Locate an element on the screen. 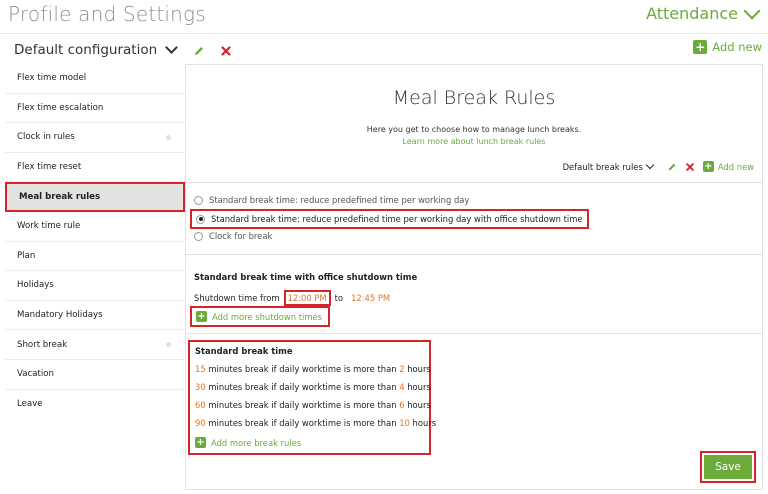 This screenshot has width=768, height=494. save-button-highlight: Save is located at coordinates (728, 467).